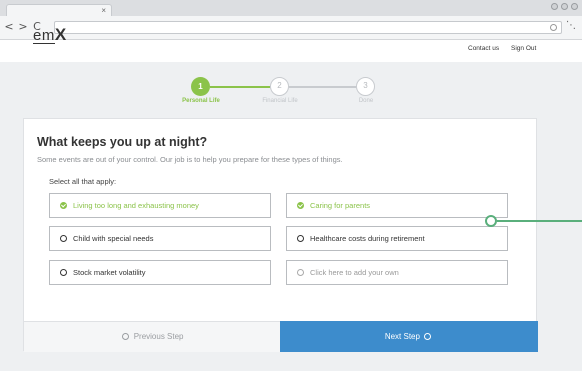  I want to click on previous-step-button: Previous Step, so click(152, 336).